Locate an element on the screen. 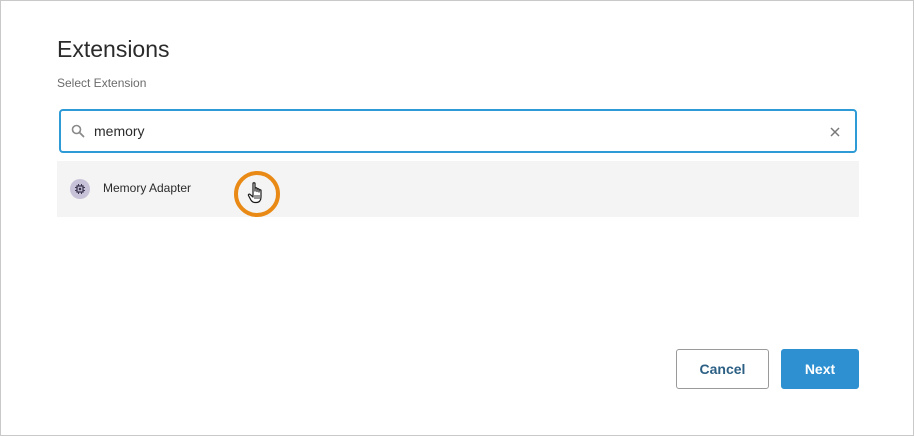 Image resolution: width=914 pixels, height=436 pixels. search-field is located at coordinates (458, 131).